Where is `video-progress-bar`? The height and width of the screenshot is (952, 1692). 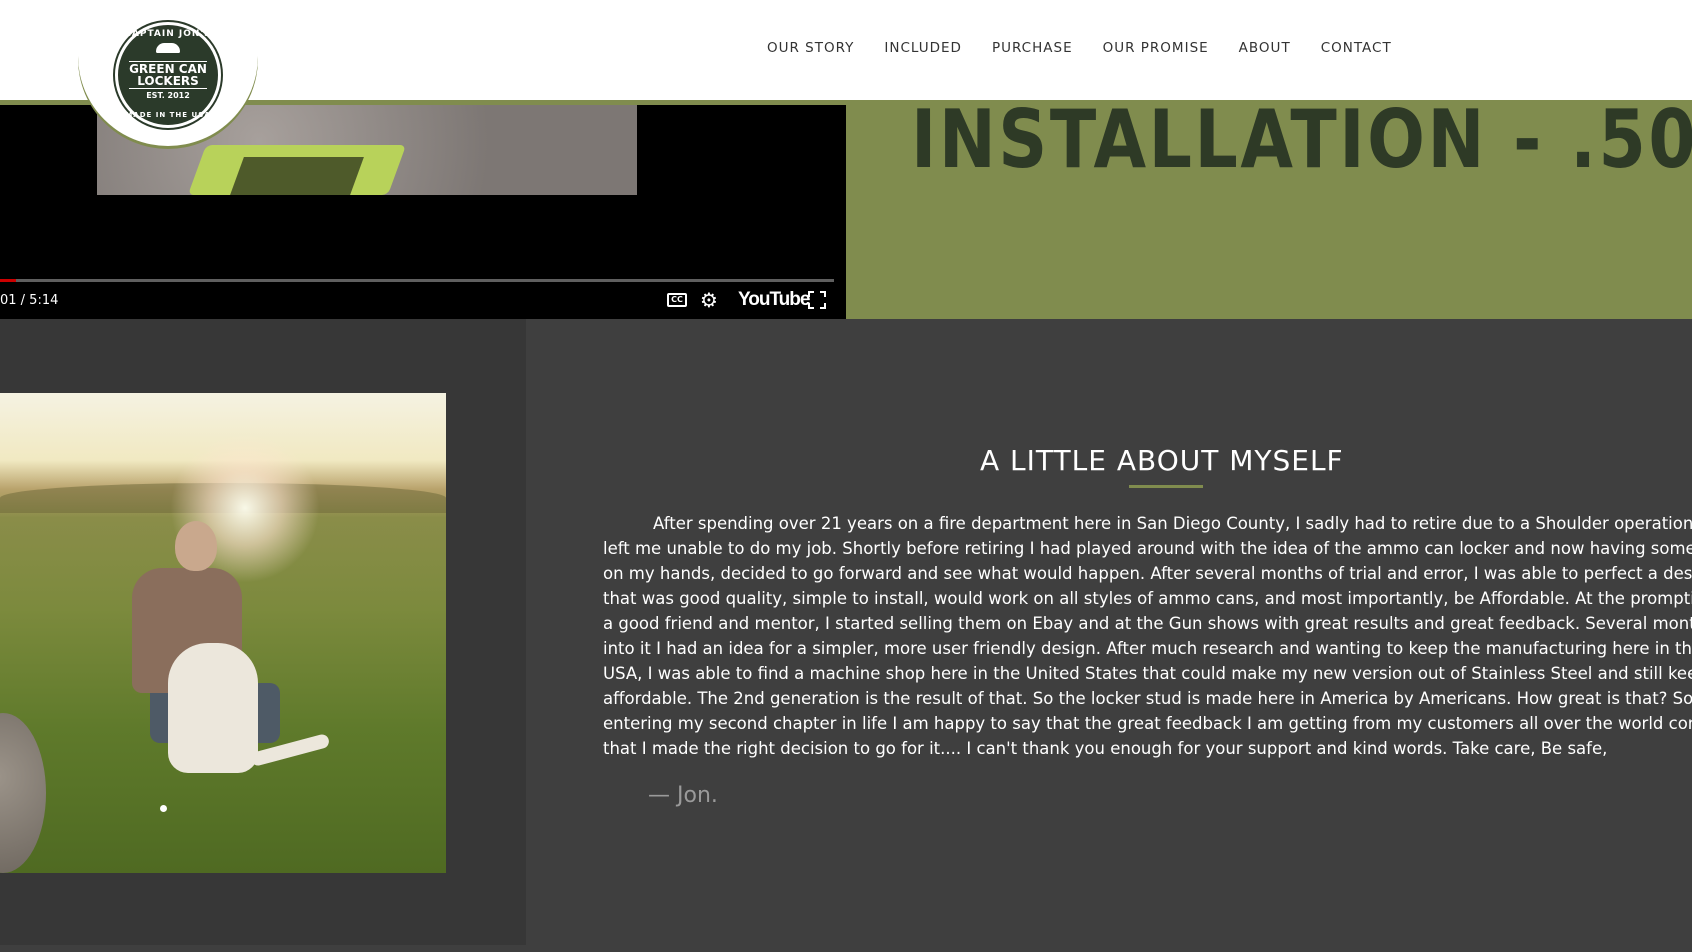
video-progress-bar is located at coordinates (417, 280).